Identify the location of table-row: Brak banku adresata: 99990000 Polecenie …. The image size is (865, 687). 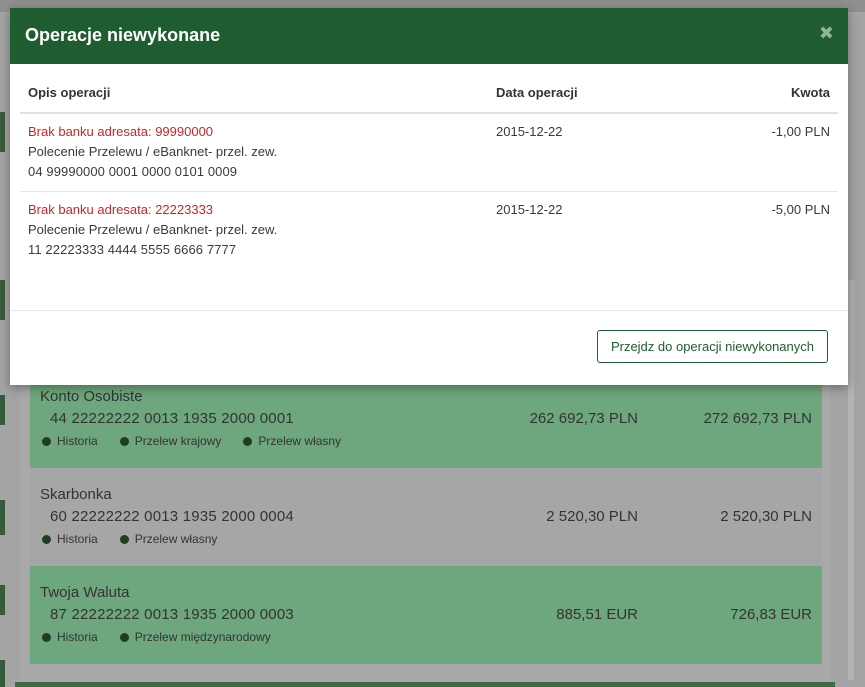
(429, 153).